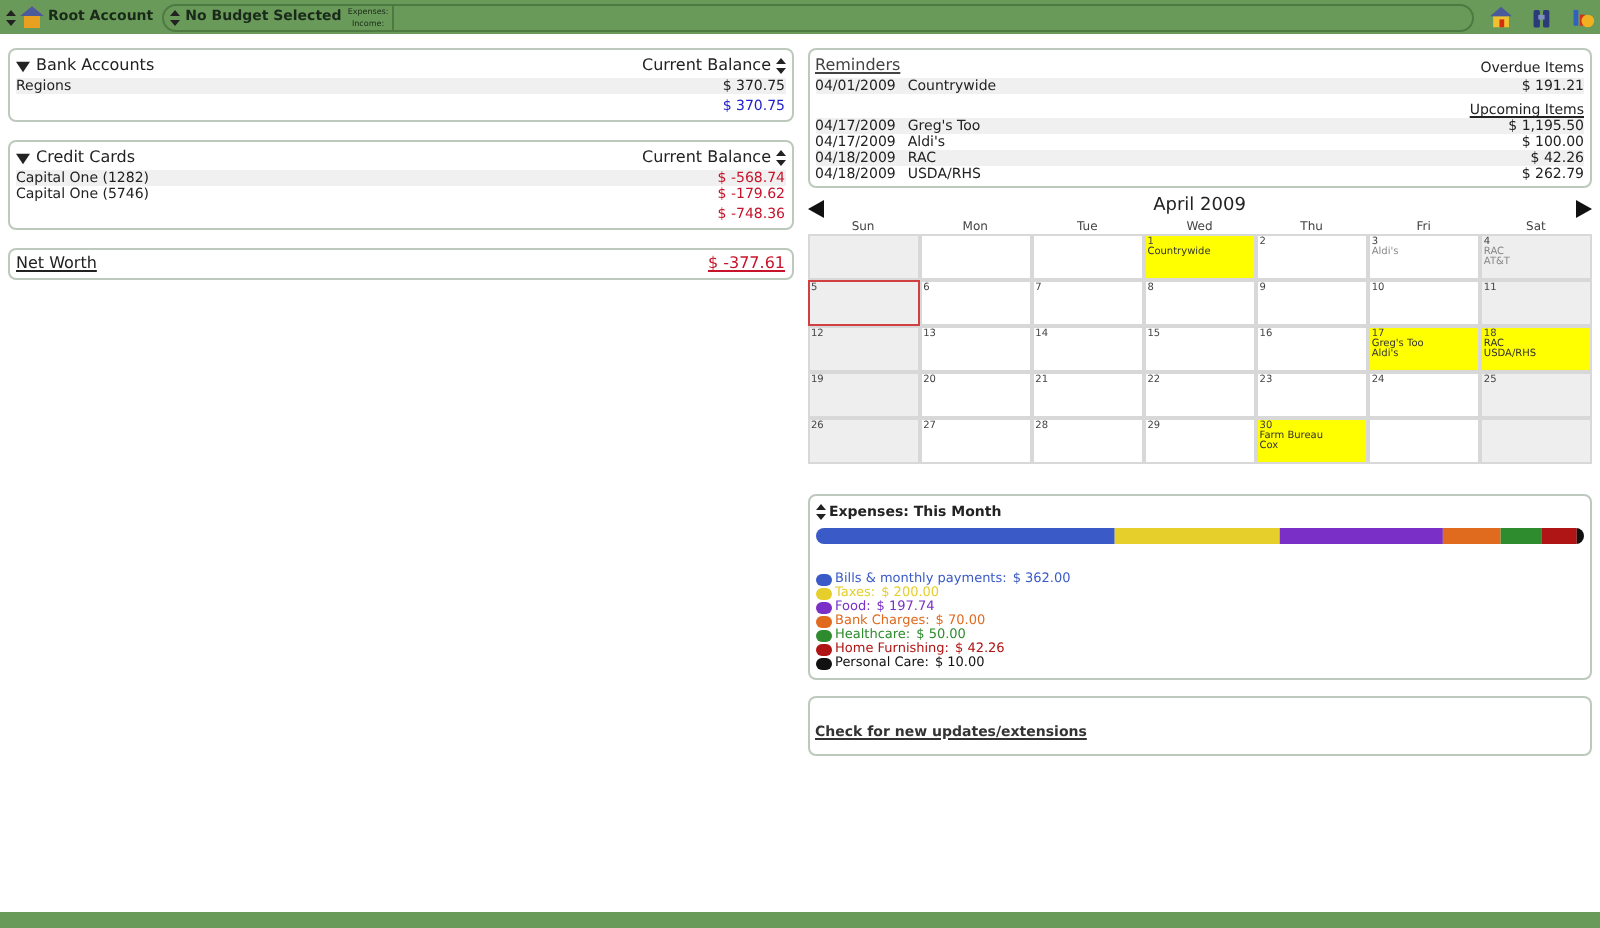 Image resolution: width=1600 pixels, height=928 pixels. Describe the element at coordinates (1501, 17) in the screenshot. I see `home-icon` at that location.